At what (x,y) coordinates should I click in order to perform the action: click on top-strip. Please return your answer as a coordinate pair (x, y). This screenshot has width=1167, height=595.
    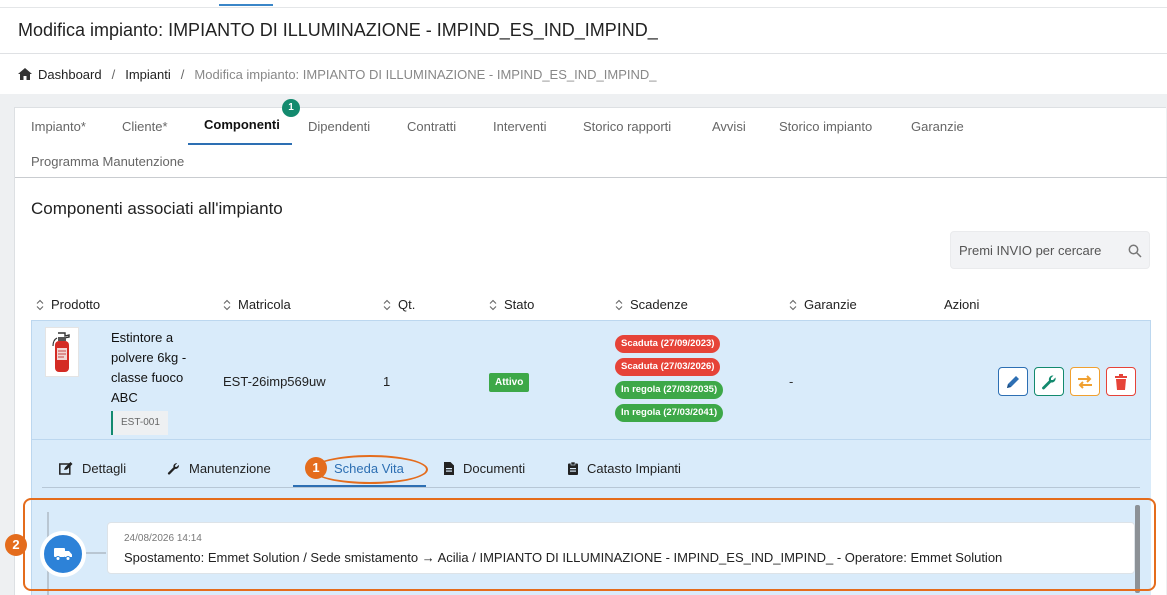
    Looking at the image, I should click on (583, 4).